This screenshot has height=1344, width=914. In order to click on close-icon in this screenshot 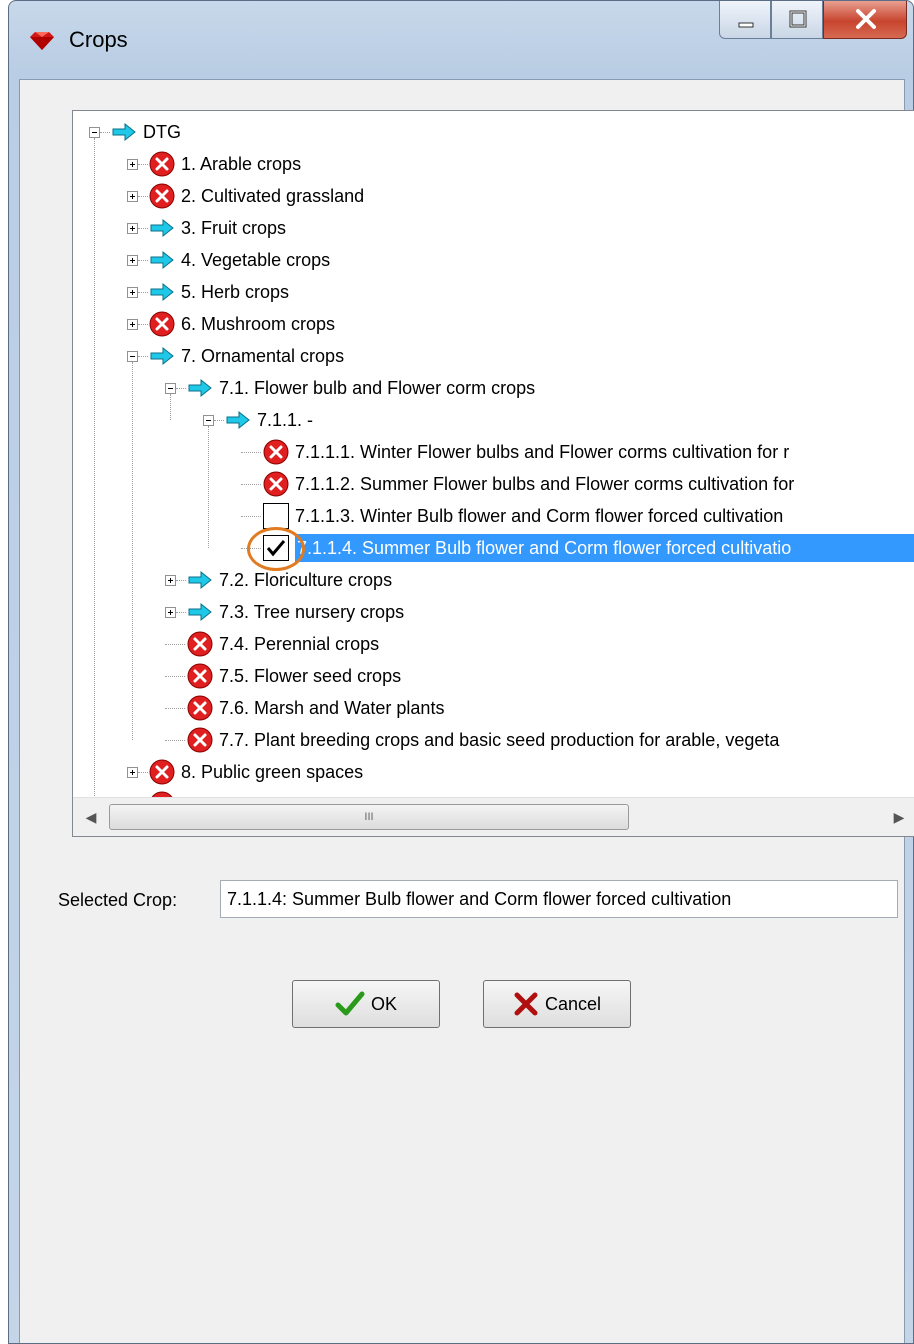, I will do `click(866, 19)`.